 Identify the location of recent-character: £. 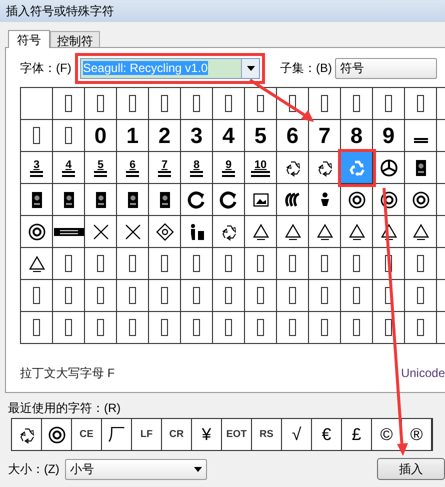
(357, 434).